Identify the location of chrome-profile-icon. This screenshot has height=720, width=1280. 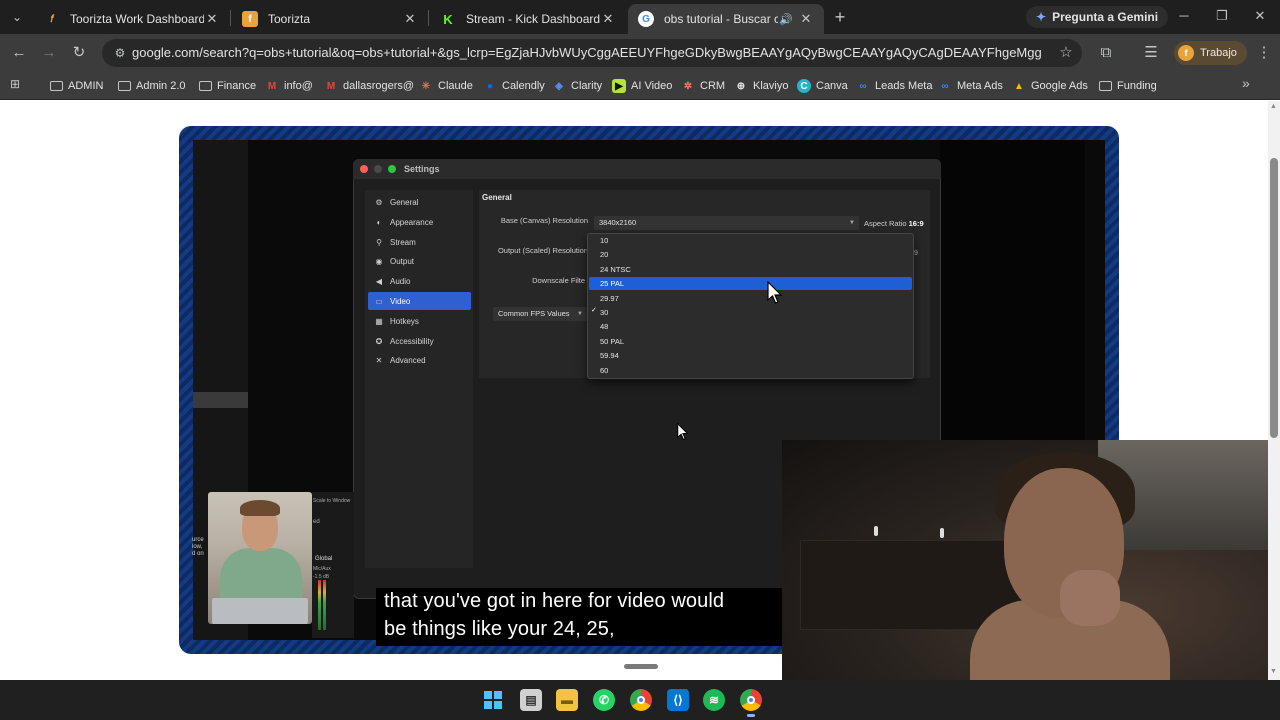
(751, 700).